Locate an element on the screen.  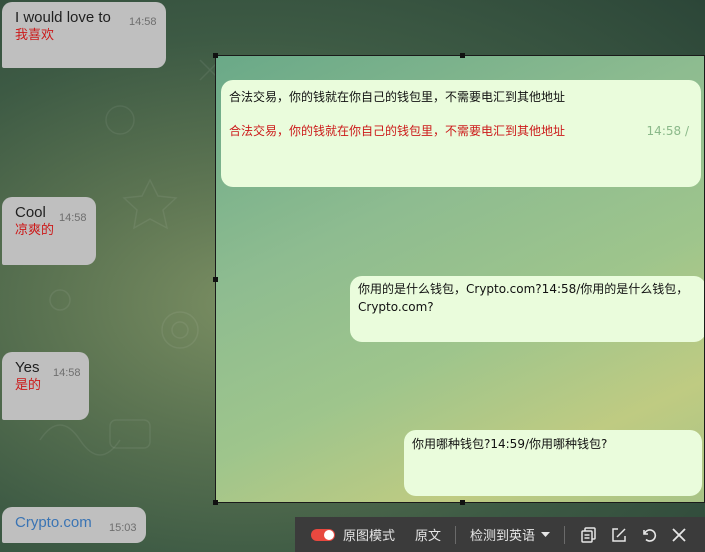
edit-icon is located at coordinates (619, 535).